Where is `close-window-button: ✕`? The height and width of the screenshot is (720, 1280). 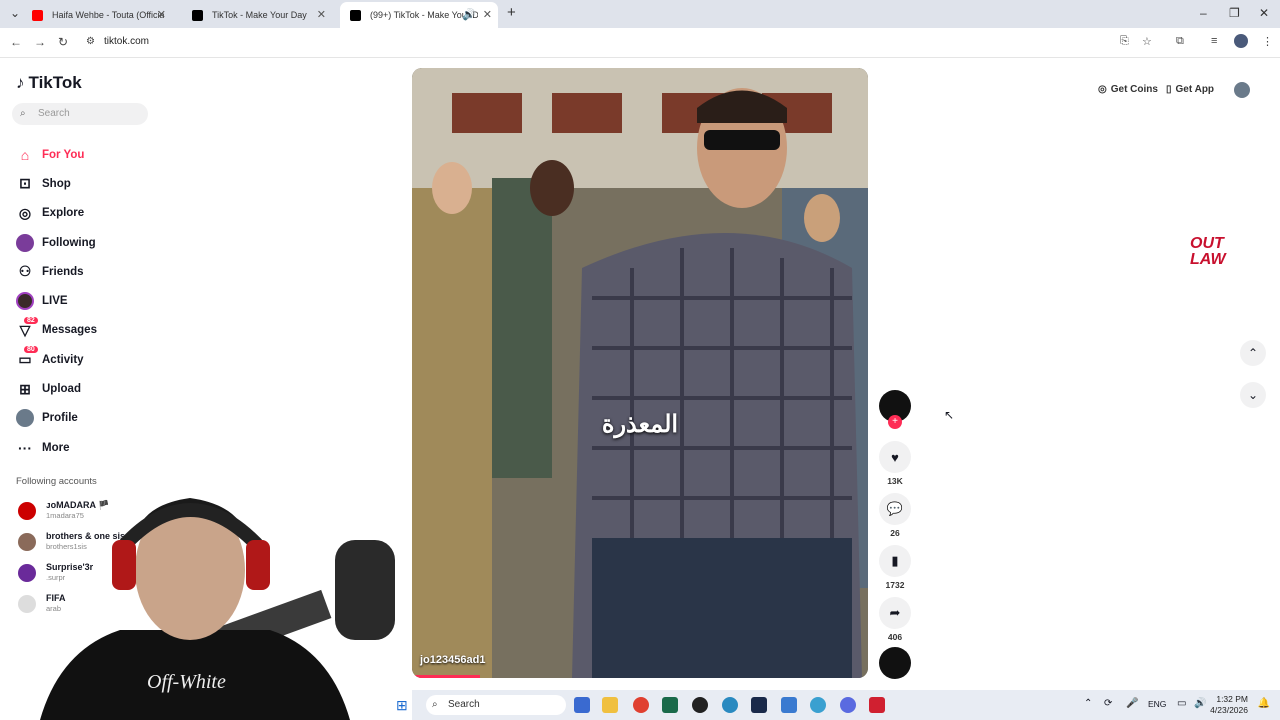 close-window-button: ✕ is located at coordinates (1264, 13).